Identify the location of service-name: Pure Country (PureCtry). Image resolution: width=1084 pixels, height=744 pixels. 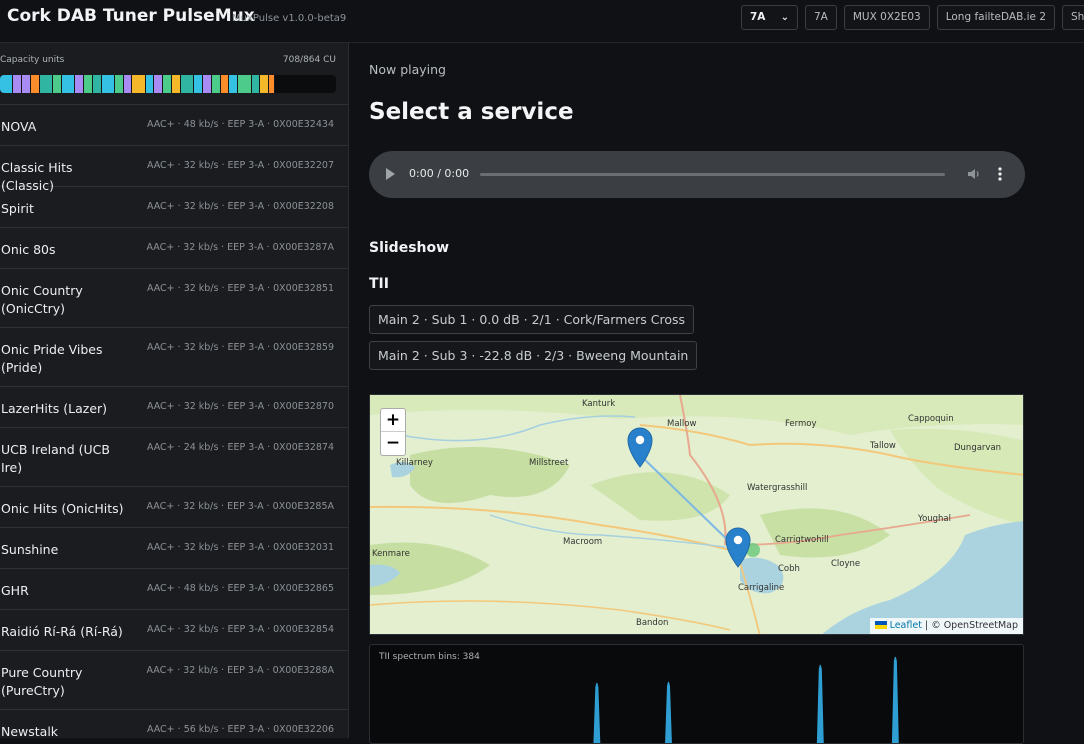
(42, 681).